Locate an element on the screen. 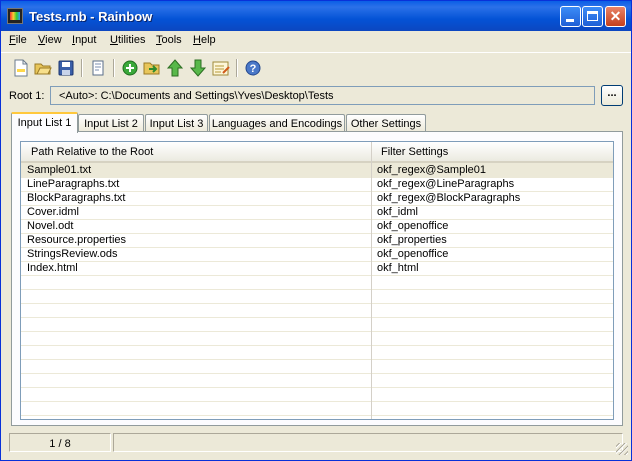  maximize-button is located at coordinates (592, 16).